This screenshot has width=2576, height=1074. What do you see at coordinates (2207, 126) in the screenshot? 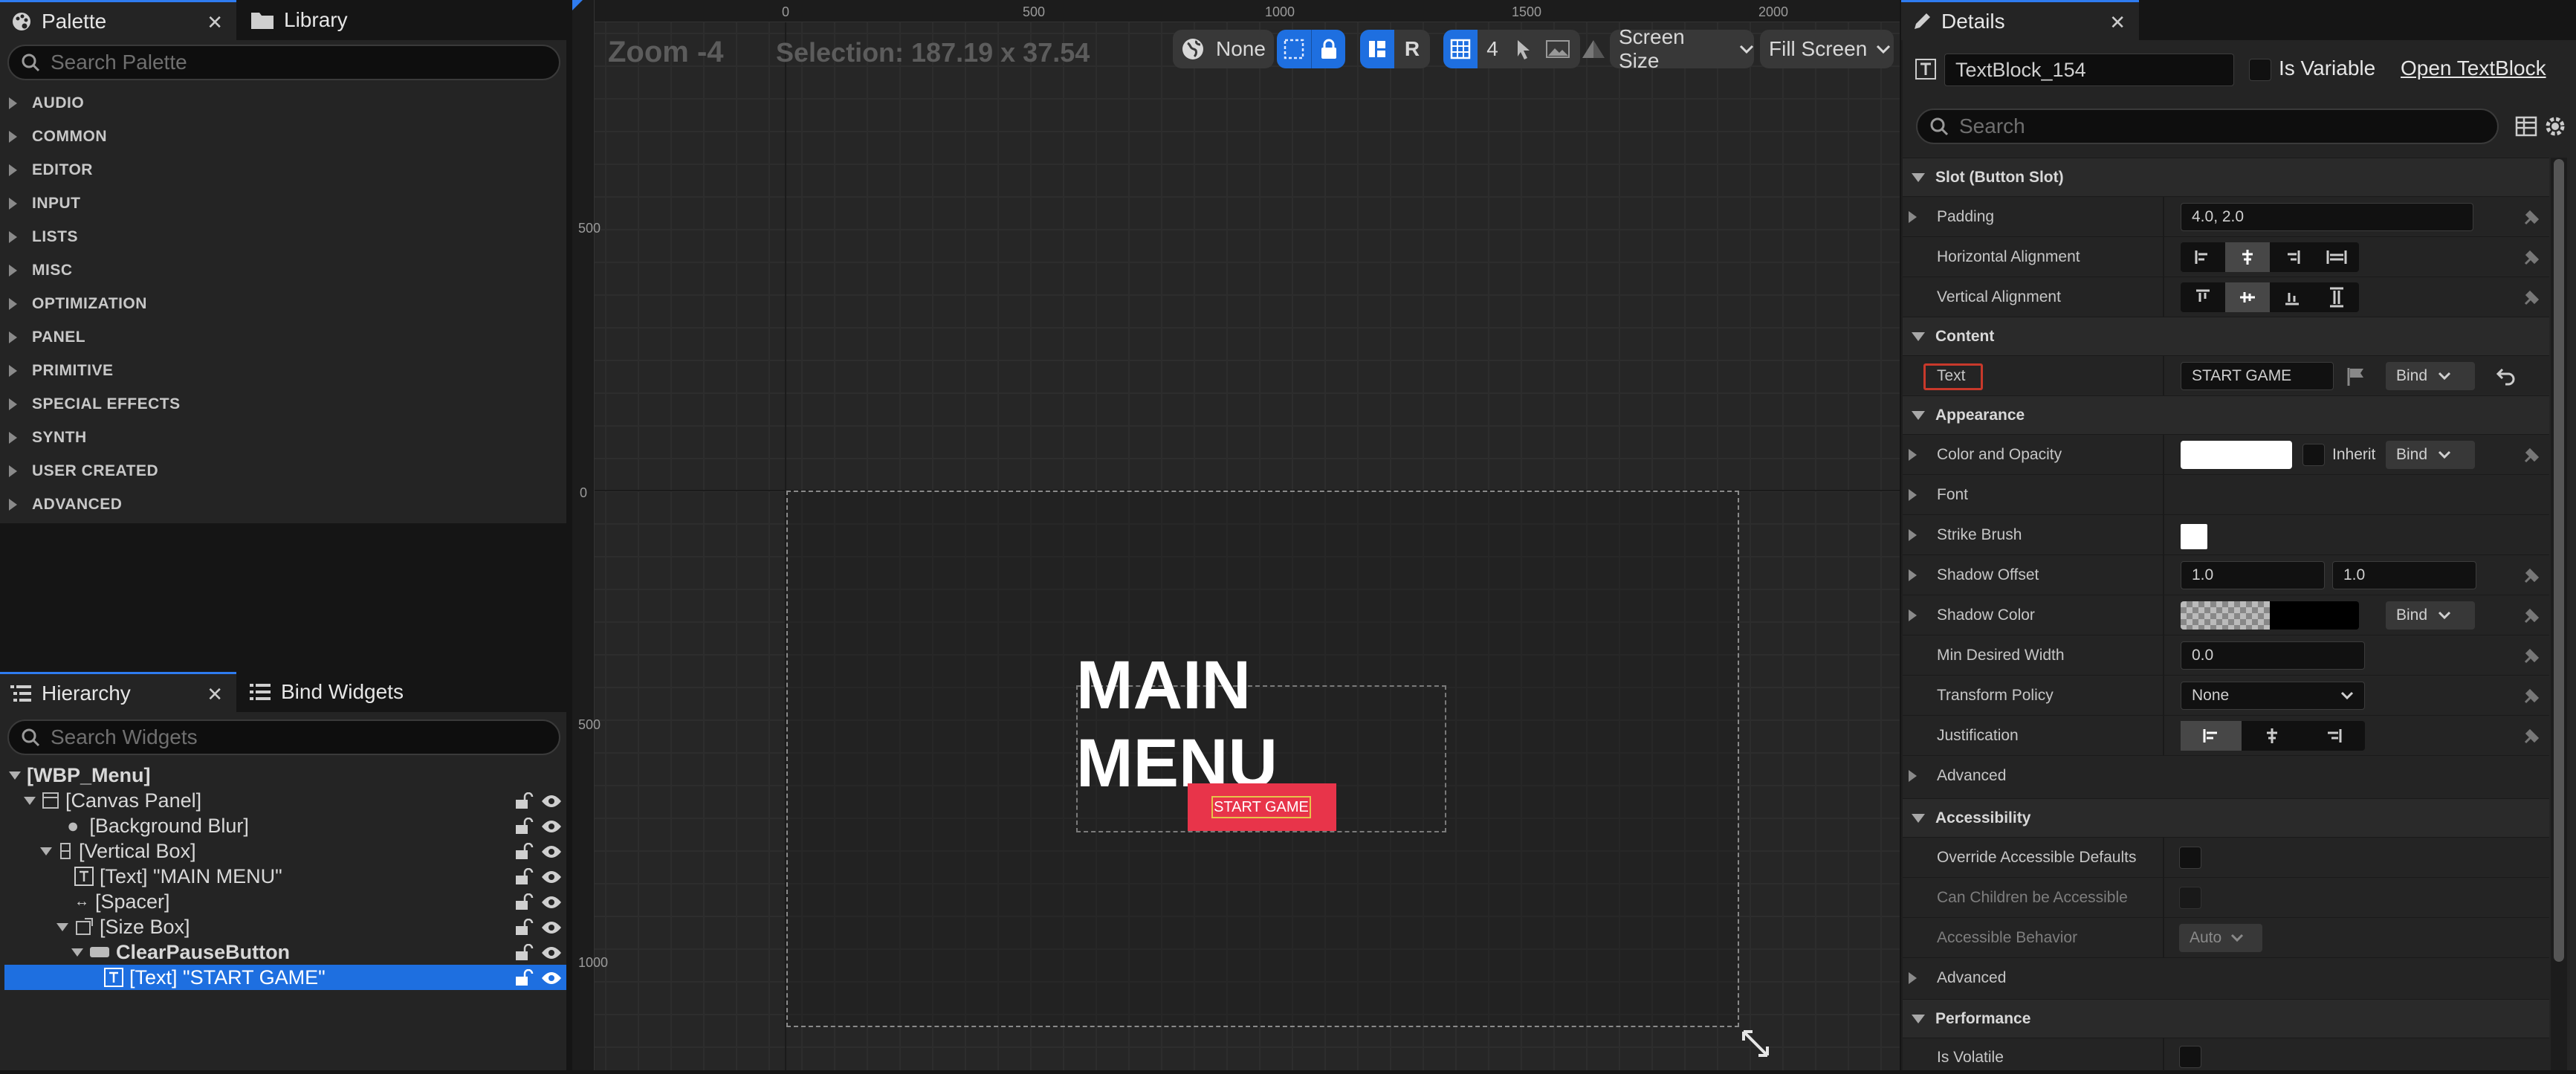
I see `details-search` at bounding box center [2207, 126].